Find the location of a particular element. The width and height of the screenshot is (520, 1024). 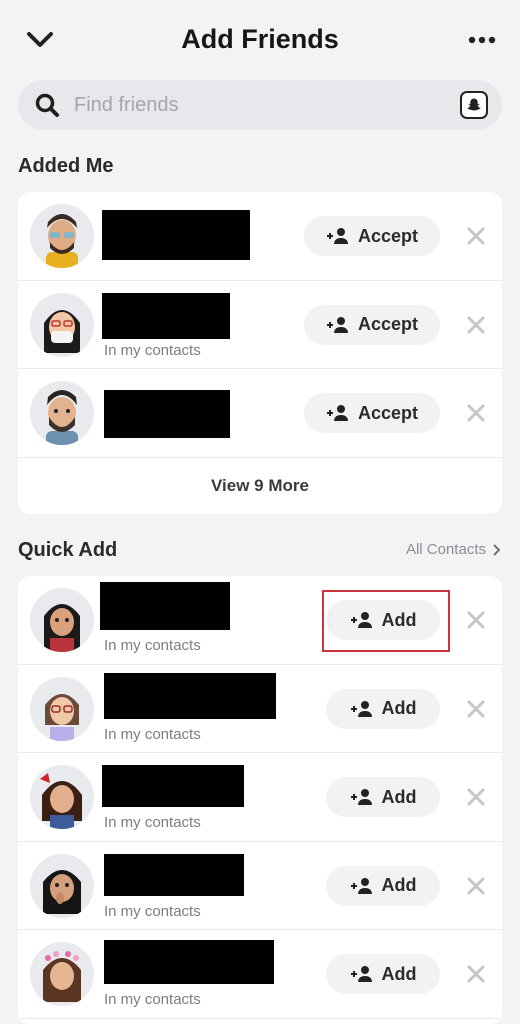

top-bar: Add Friends is located at coordinates (260, 40).